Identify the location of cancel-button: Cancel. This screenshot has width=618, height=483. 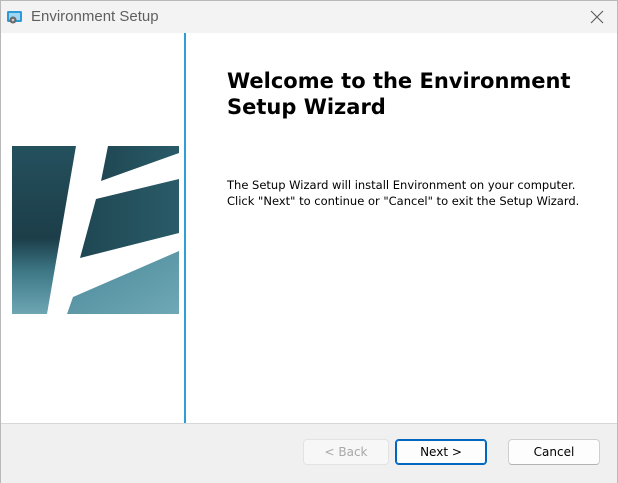
(554, 452).